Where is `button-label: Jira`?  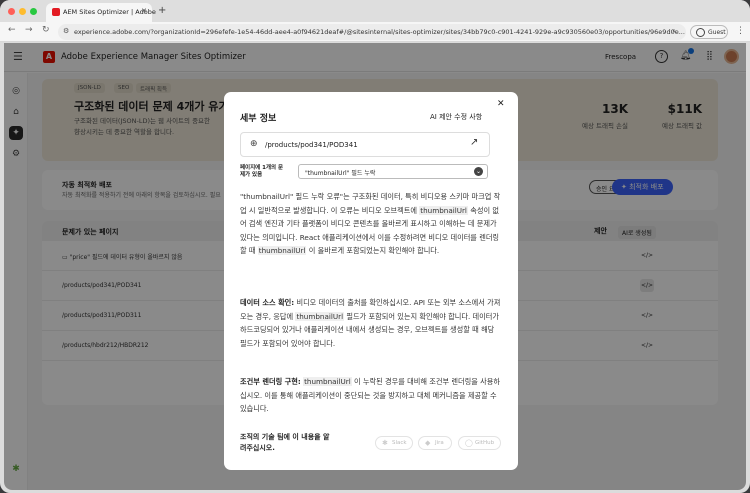 button-label: Jira is located at coordinates (439, 443).